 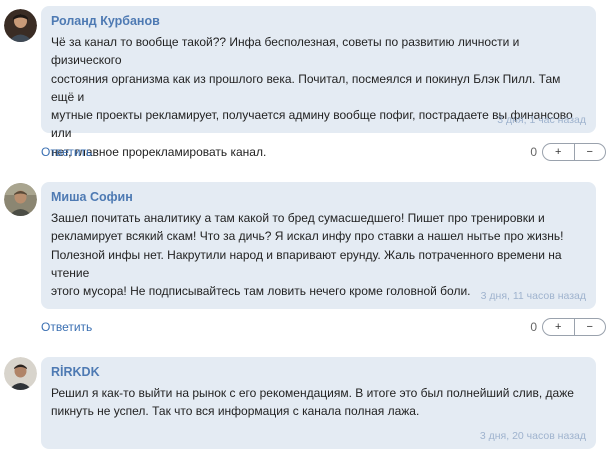 I want to click on comment-timestamp: 3 дня, 11 часов назад, so click(x=533, y=296).